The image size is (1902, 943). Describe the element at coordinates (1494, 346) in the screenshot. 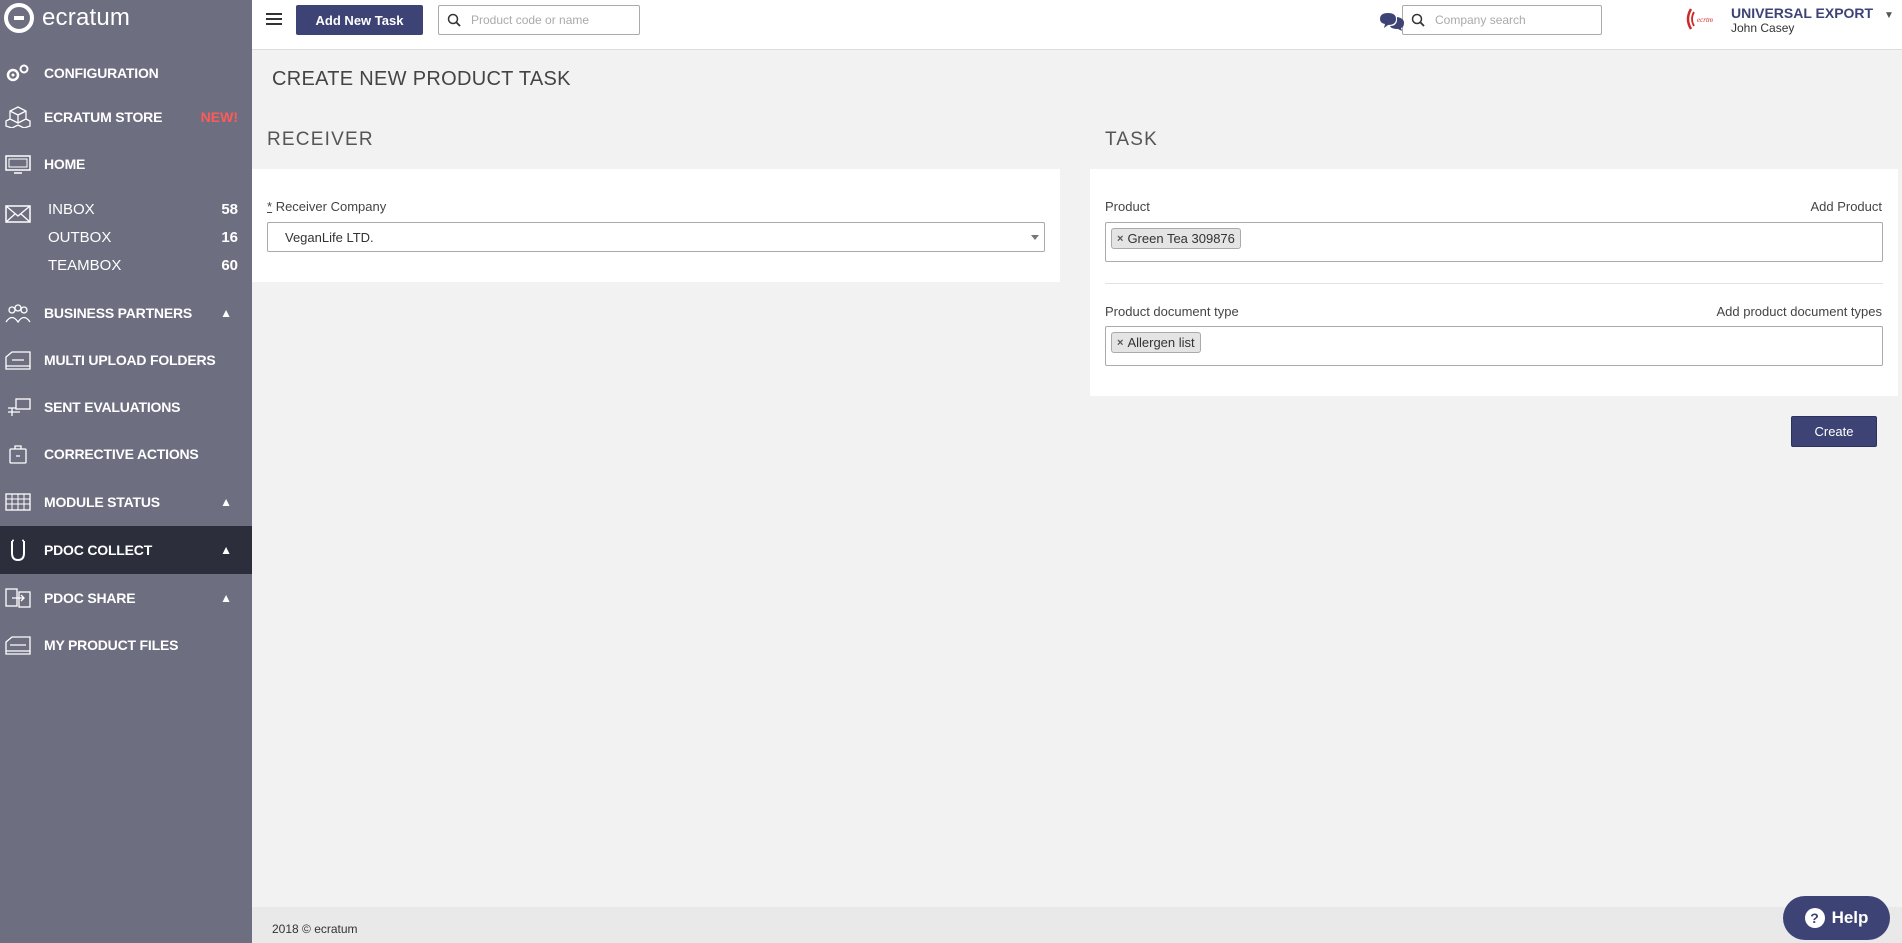

I see `document-type-tag-input: × Allergen list` at that location.